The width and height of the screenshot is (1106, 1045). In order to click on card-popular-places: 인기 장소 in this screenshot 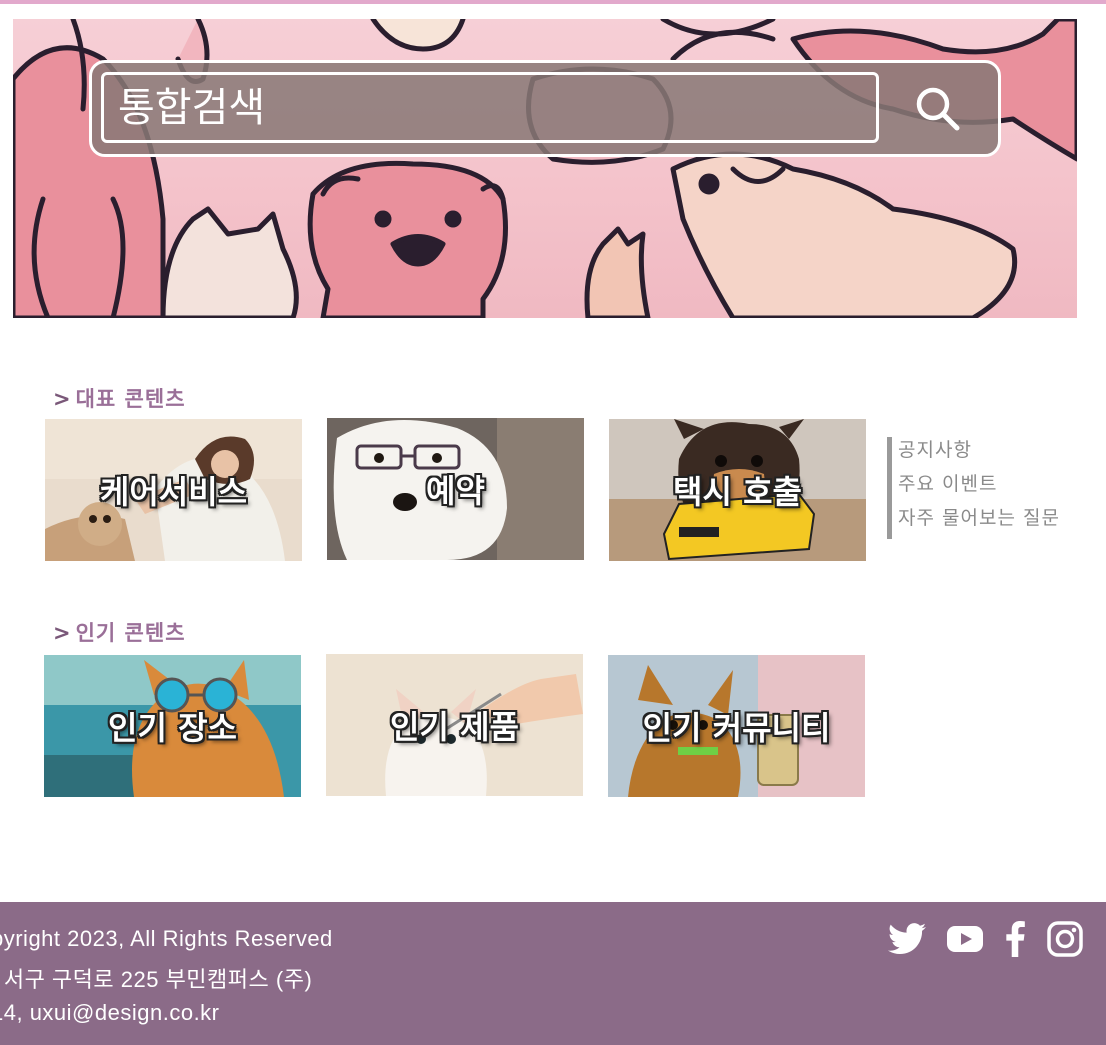, I will do `click(172, 726)`.